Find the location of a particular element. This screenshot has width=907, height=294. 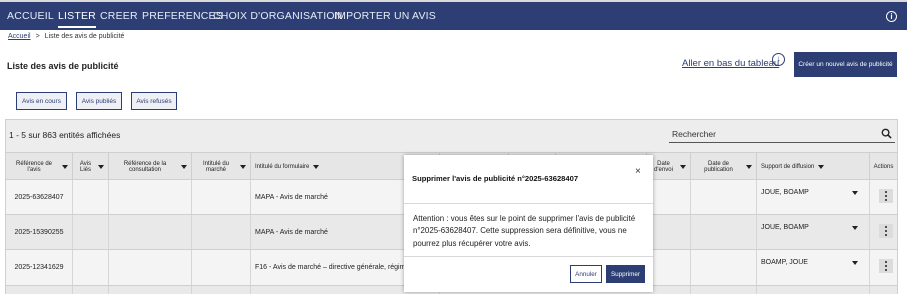

filter-avis-publies-button: Avis publiés is located at coordinates (99, 101).